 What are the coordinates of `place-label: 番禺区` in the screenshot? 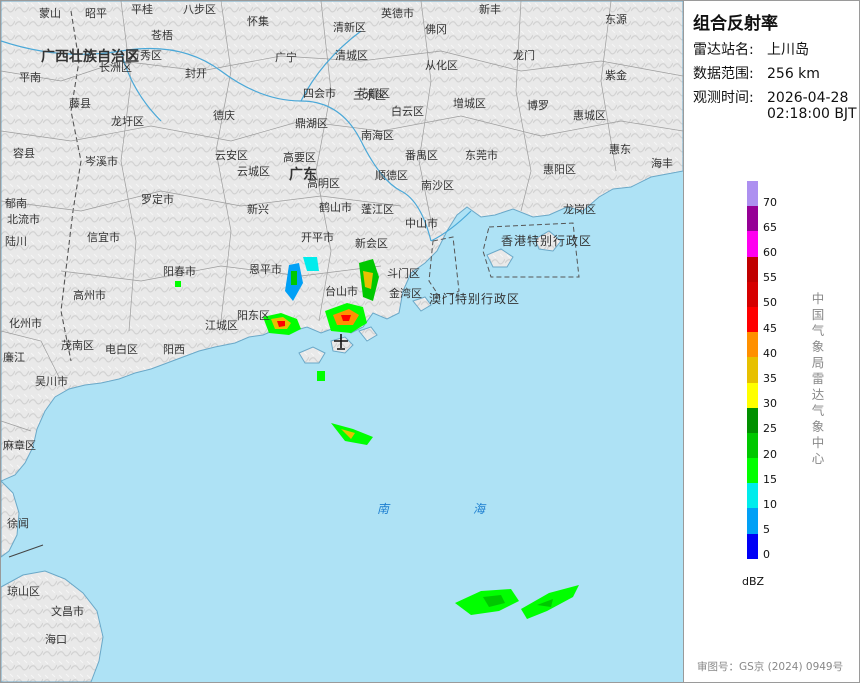 It's located at (421, 155).